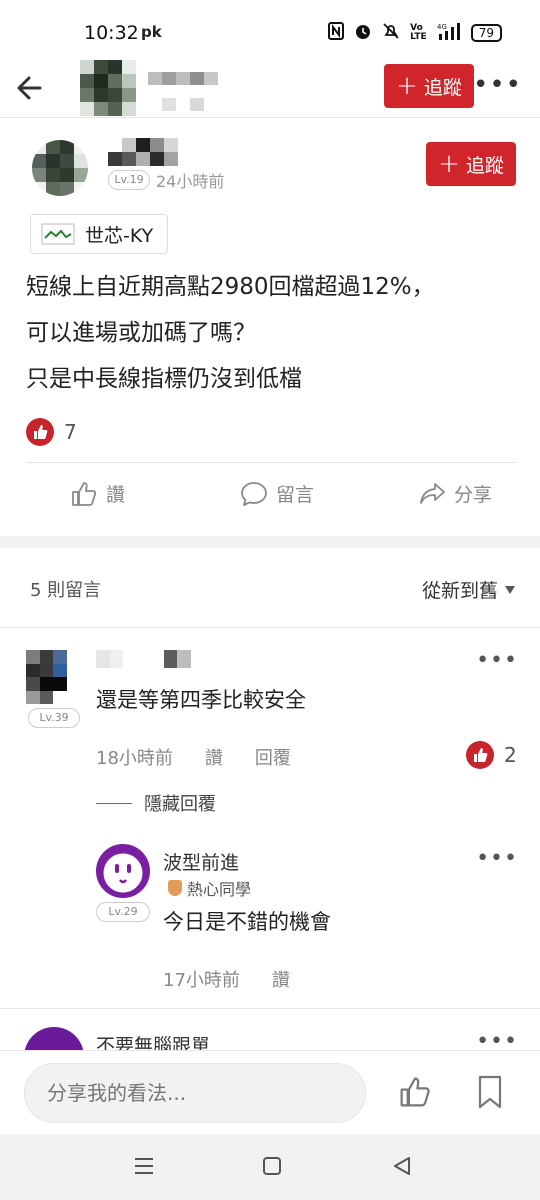  What do you see at coordinates (254, 493) in the screenshot?
I see `comment-bubble-icon` at bounding box center [254, 493].